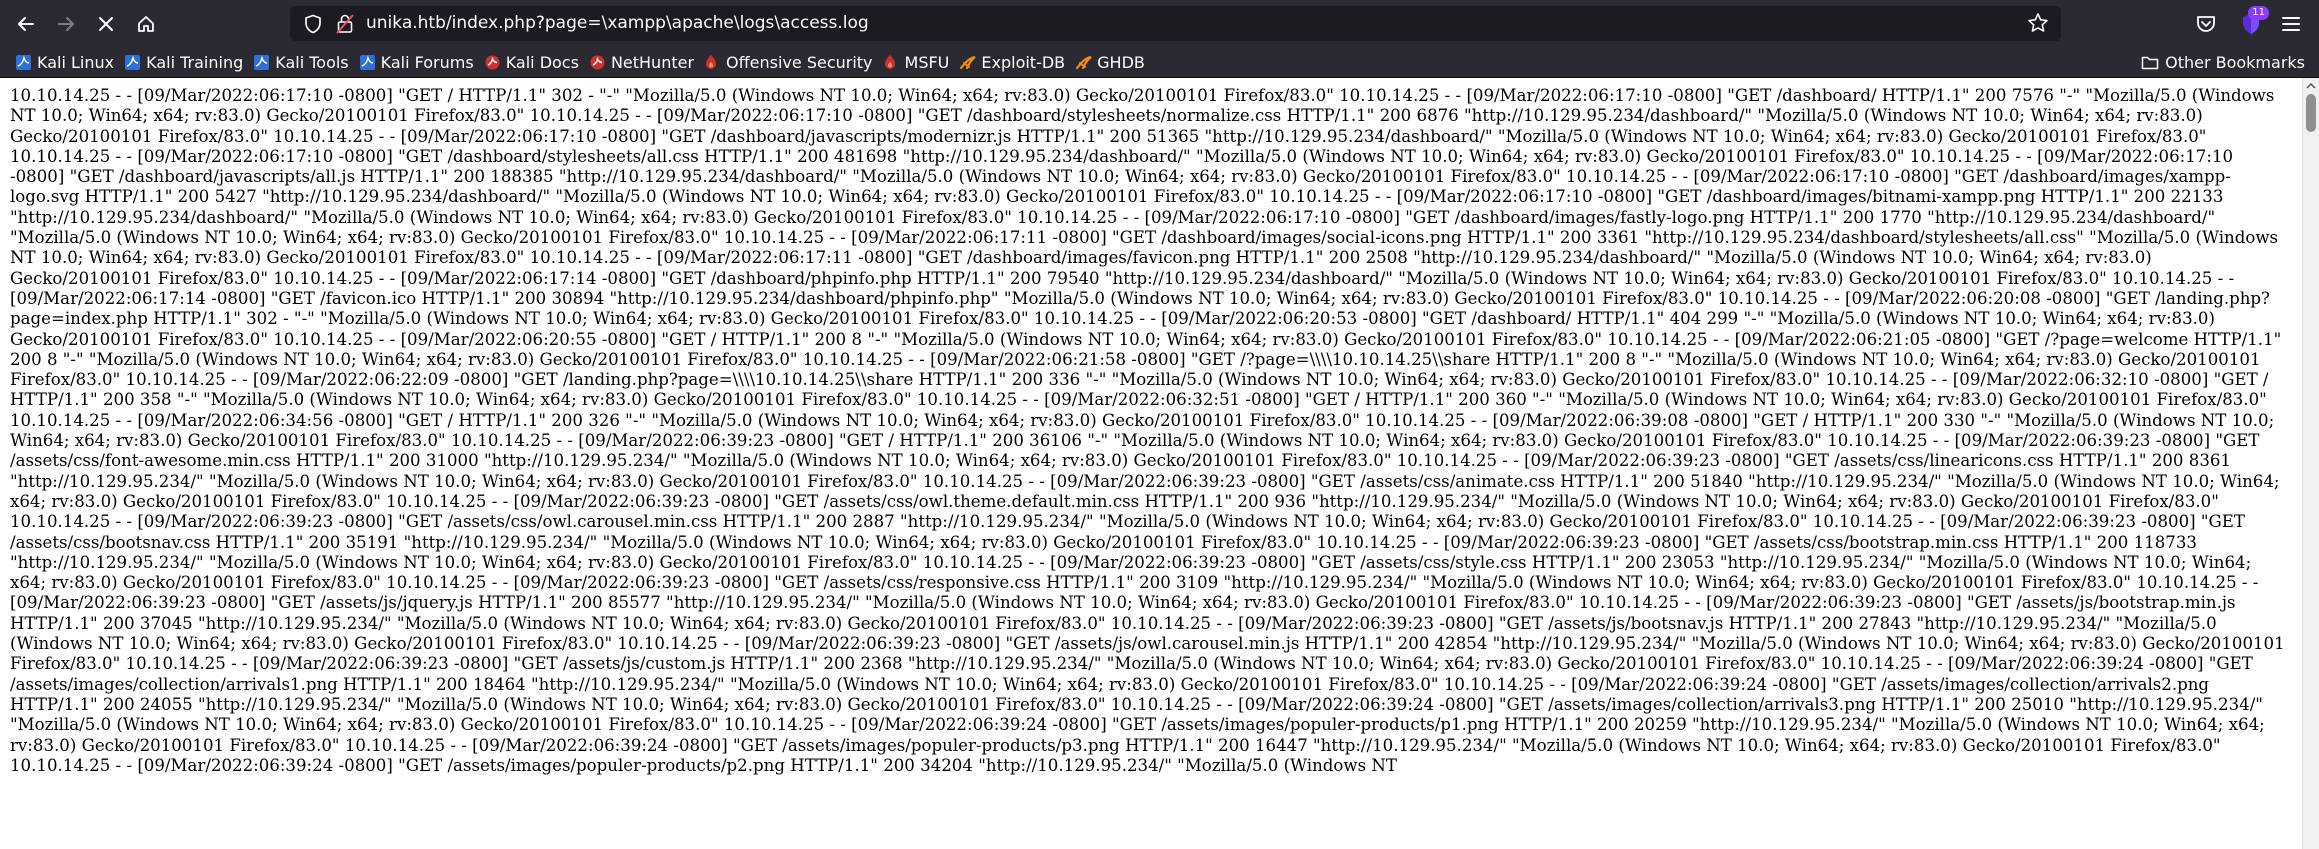  Describe the element at coordinates (2258, 13) in the screenshot. I see `extension-badge: 11` at that location.